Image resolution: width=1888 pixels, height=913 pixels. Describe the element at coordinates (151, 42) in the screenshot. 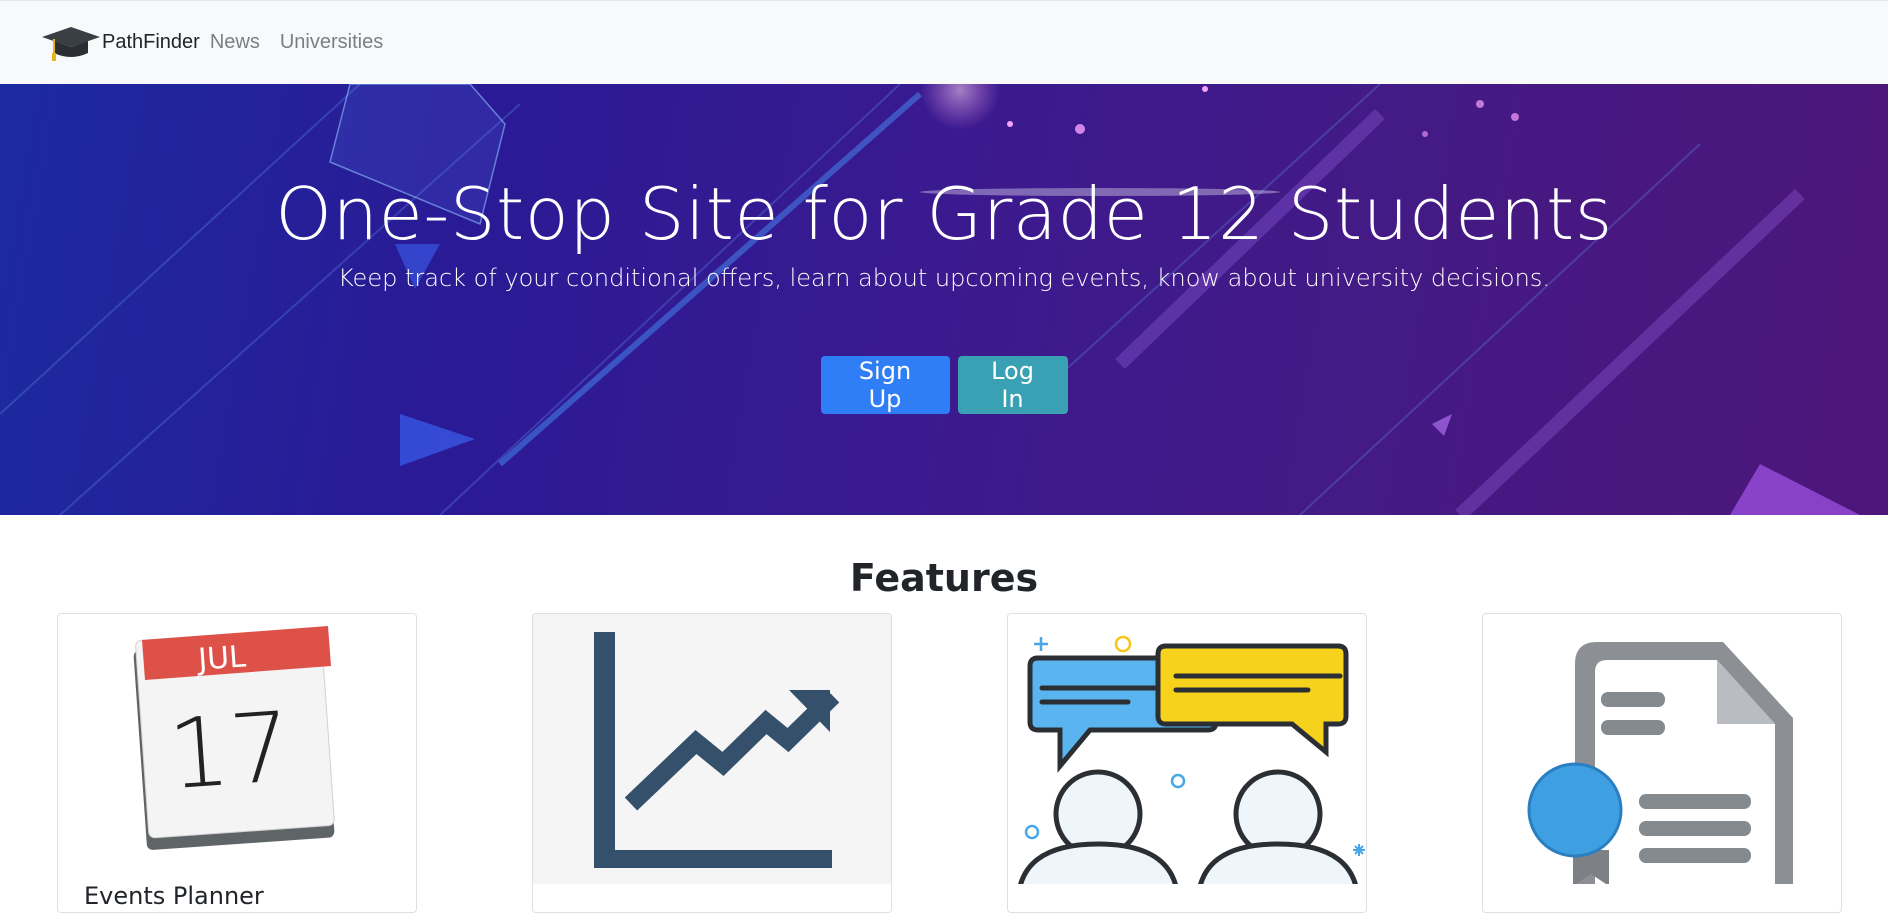

I see `brand-label: PathFinder` at that location.